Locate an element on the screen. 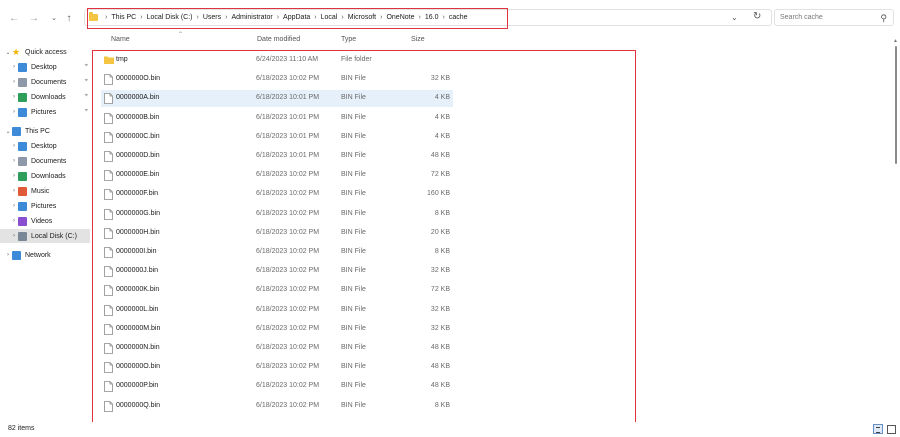 This screenshot has height=437, width=900. sidebar-item-label: Pictures is located at coordinates (44, 112).